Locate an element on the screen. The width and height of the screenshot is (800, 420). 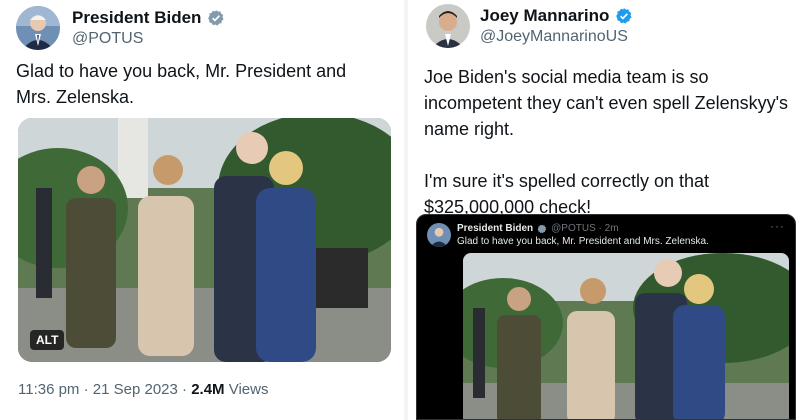
embedded-header: President Biden @POTUS · 2m is located at coordinates (538, 228).